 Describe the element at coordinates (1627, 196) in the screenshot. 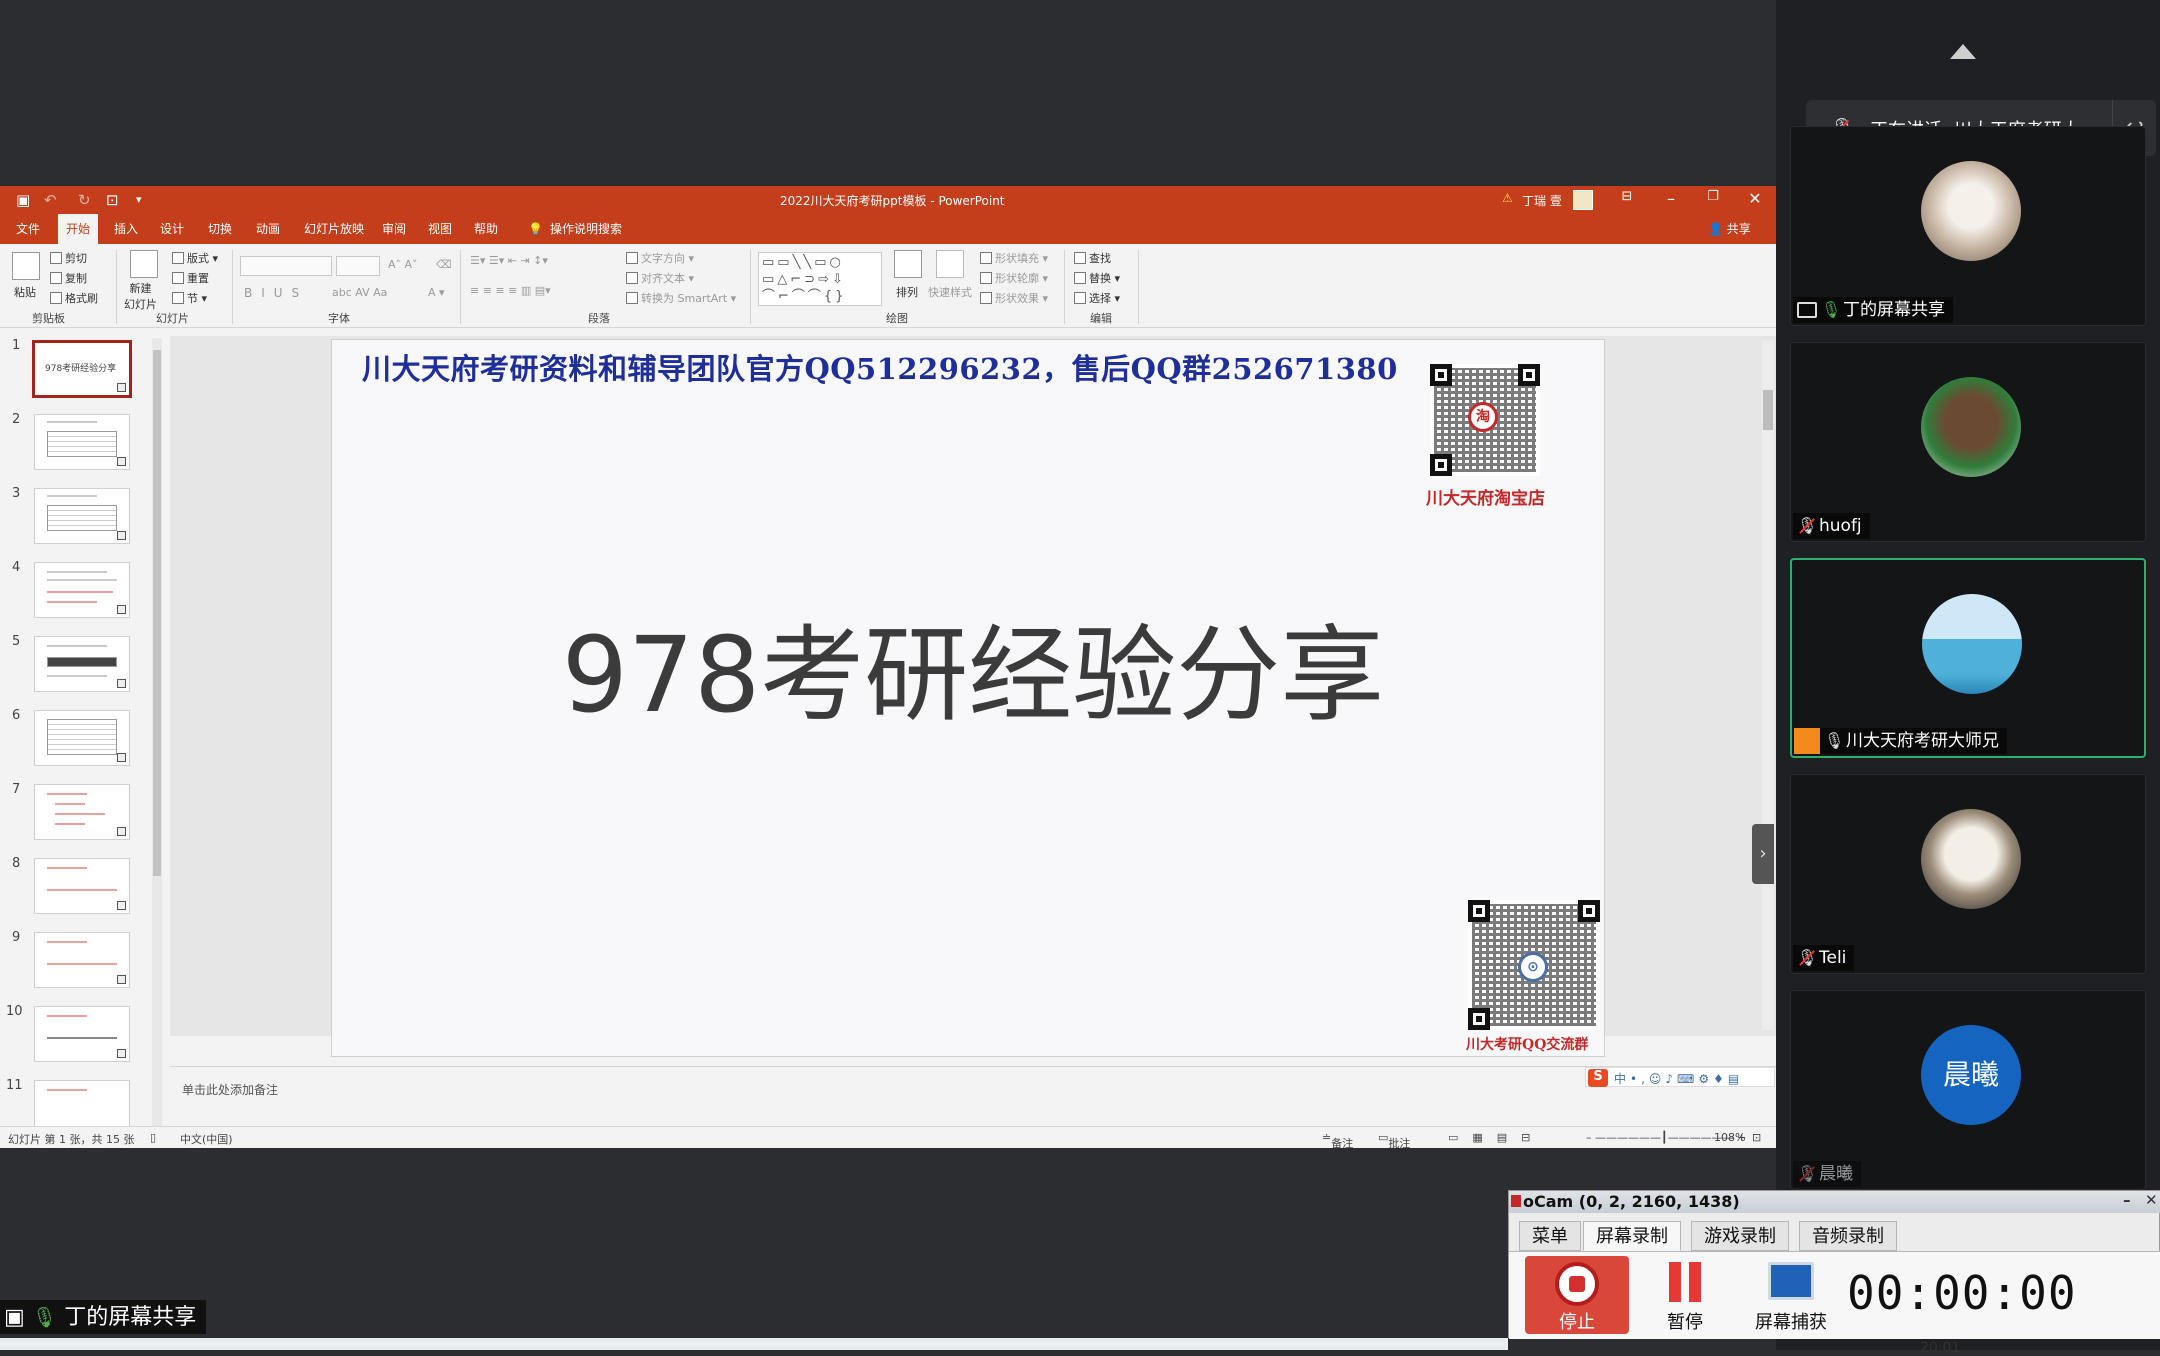

I see `ribbon-display-icon: ⊟` at that location.